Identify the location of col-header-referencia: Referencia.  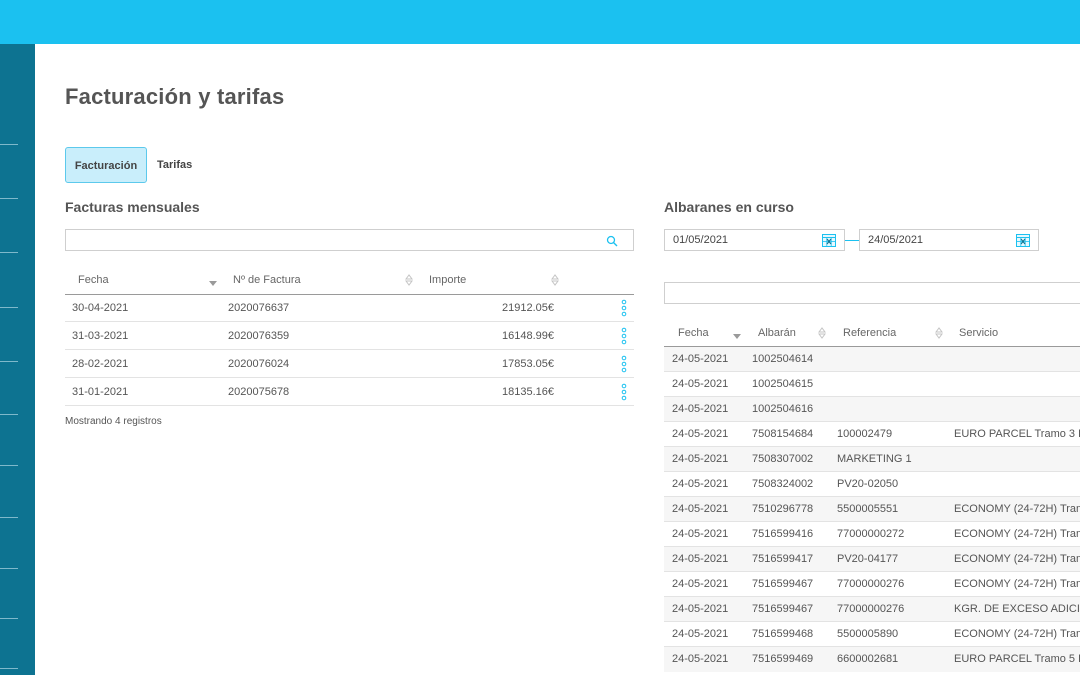
(869, 333).